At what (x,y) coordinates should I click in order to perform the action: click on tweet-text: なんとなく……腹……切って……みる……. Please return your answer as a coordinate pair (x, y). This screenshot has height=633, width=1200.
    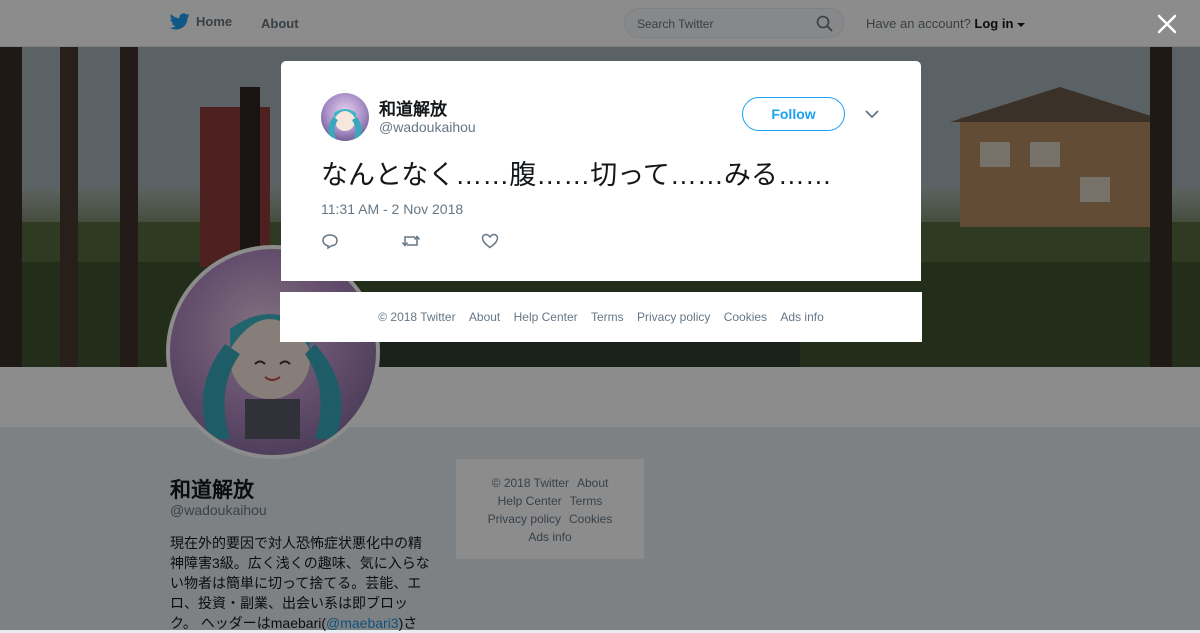
    Looking at the image, I should click on (576, 175).